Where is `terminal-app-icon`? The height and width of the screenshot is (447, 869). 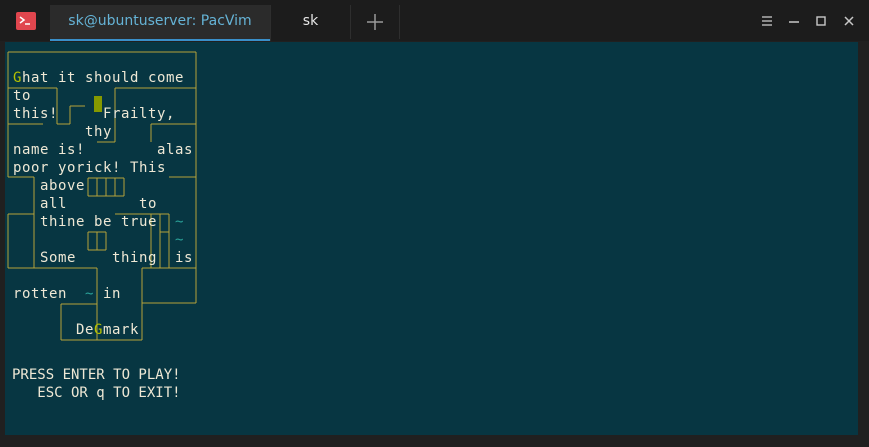
terminal-app-icon is located at coordinates (26, 21).